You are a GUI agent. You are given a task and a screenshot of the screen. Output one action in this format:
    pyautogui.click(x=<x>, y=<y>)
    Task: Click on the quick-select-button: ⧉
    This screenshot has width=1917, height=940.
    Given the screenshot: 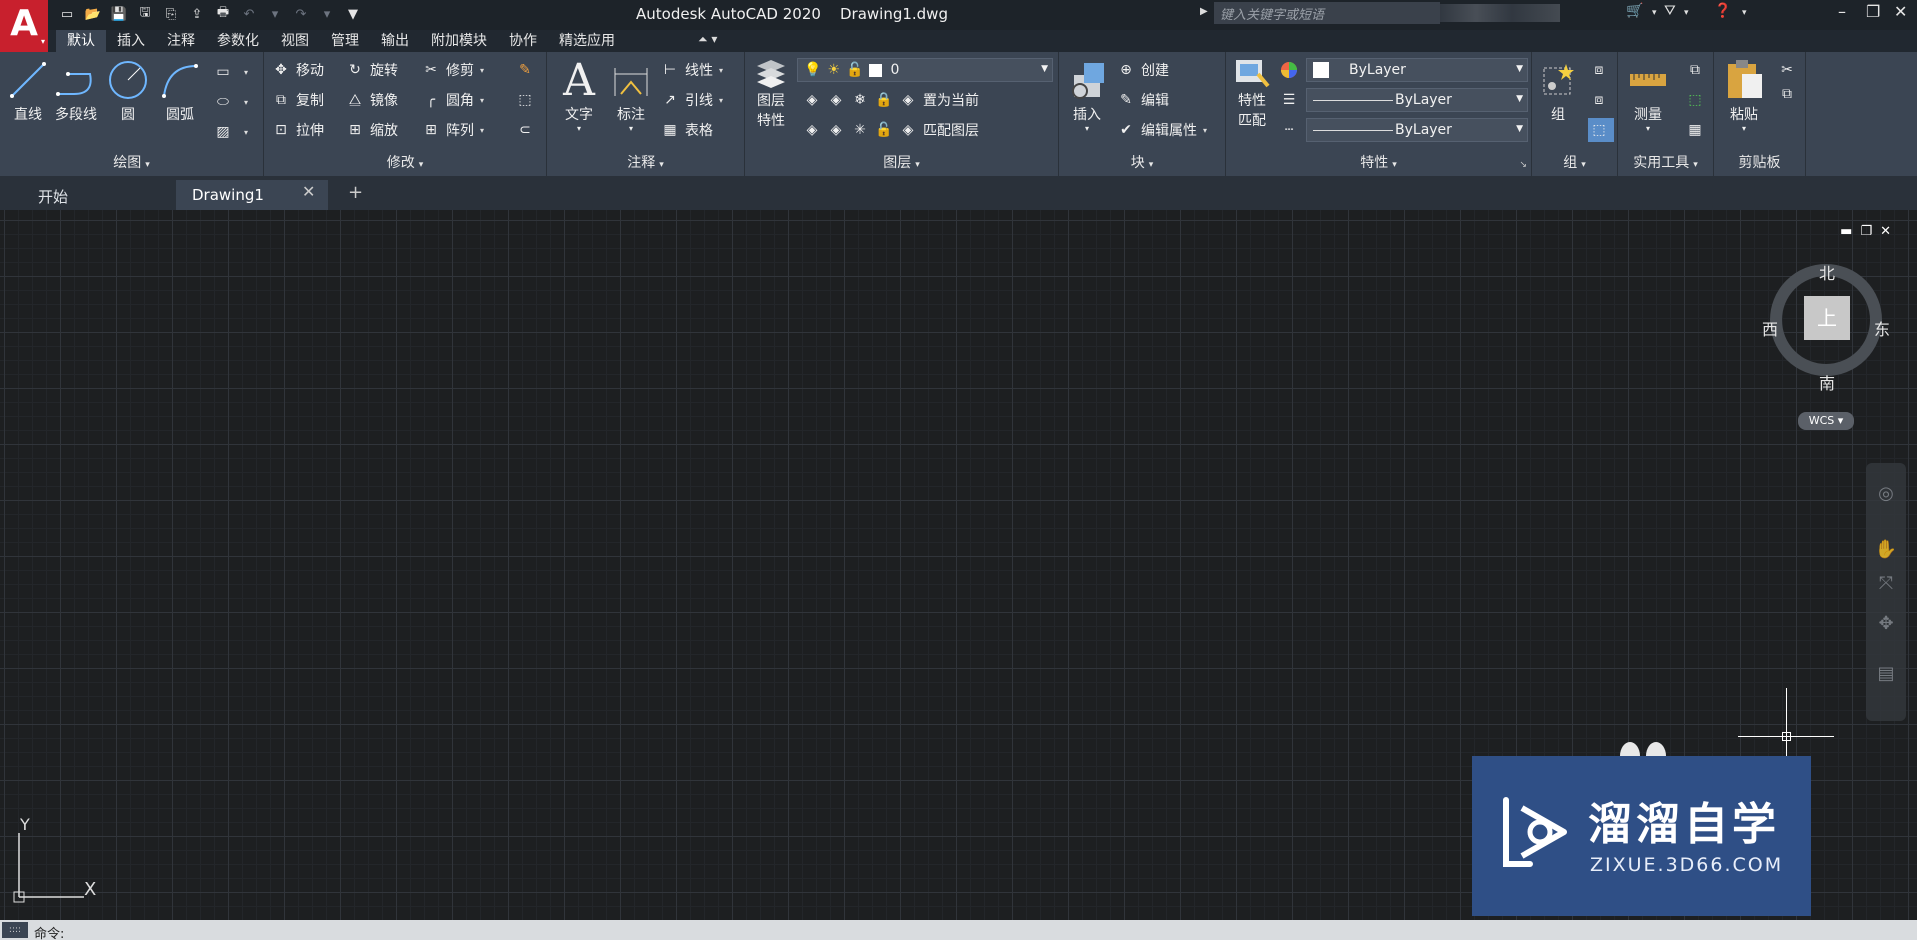 What is the action you would take?
    pyautogui.click(x=1697, y=70)
    